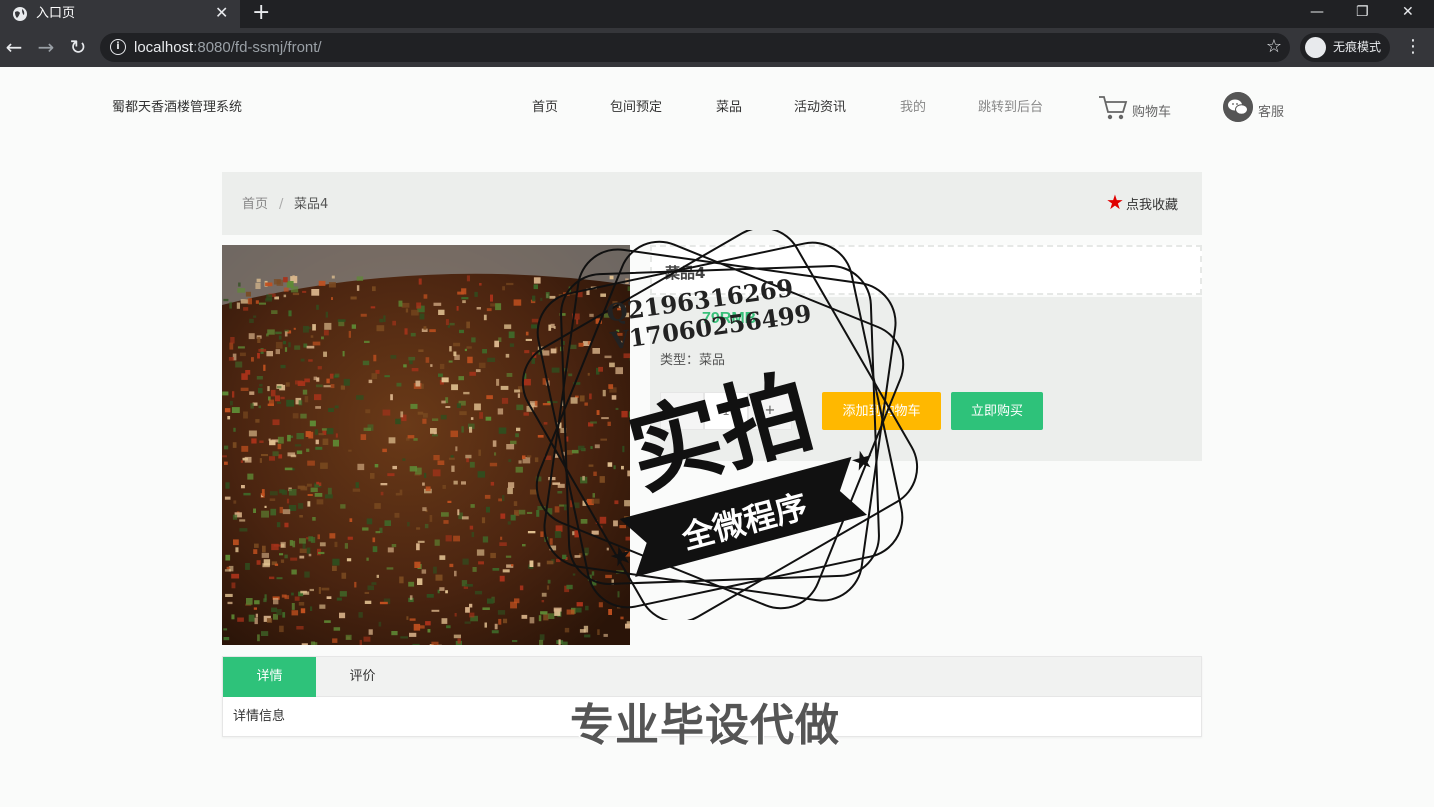 This screenshot has height=807, width=1434. I want to click on url-path: :8080/fd-ssmj/front/, so click(257, 47).